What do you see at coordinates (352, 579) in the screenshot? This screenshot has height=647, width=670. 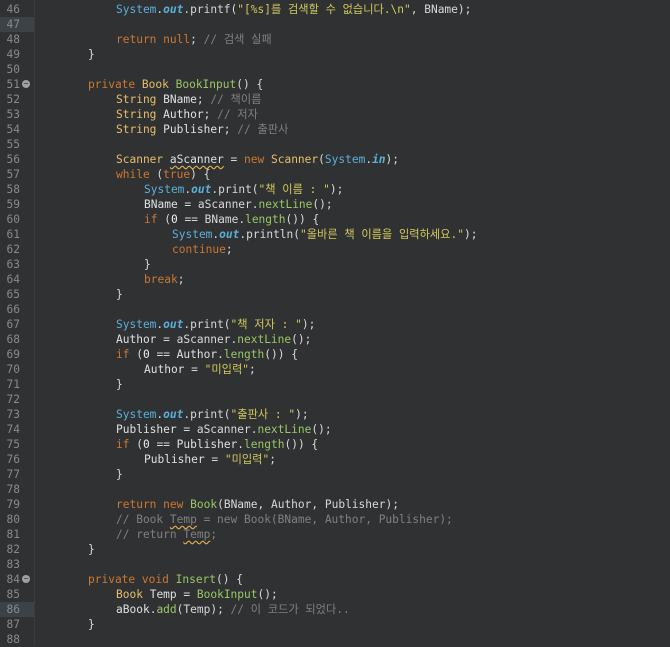 I see `code-line: private void Insert() {` at bounding box center [352, 579].